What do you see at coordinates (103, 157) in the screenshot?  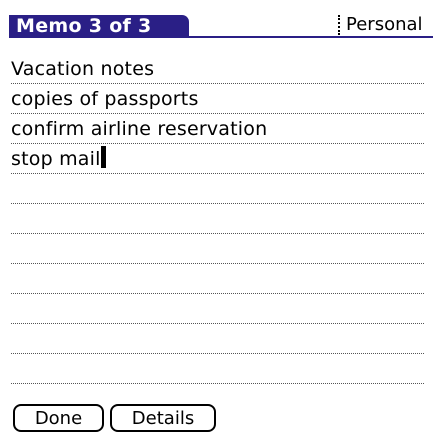 I see `text-cursor` at bounding box center [103, 157].